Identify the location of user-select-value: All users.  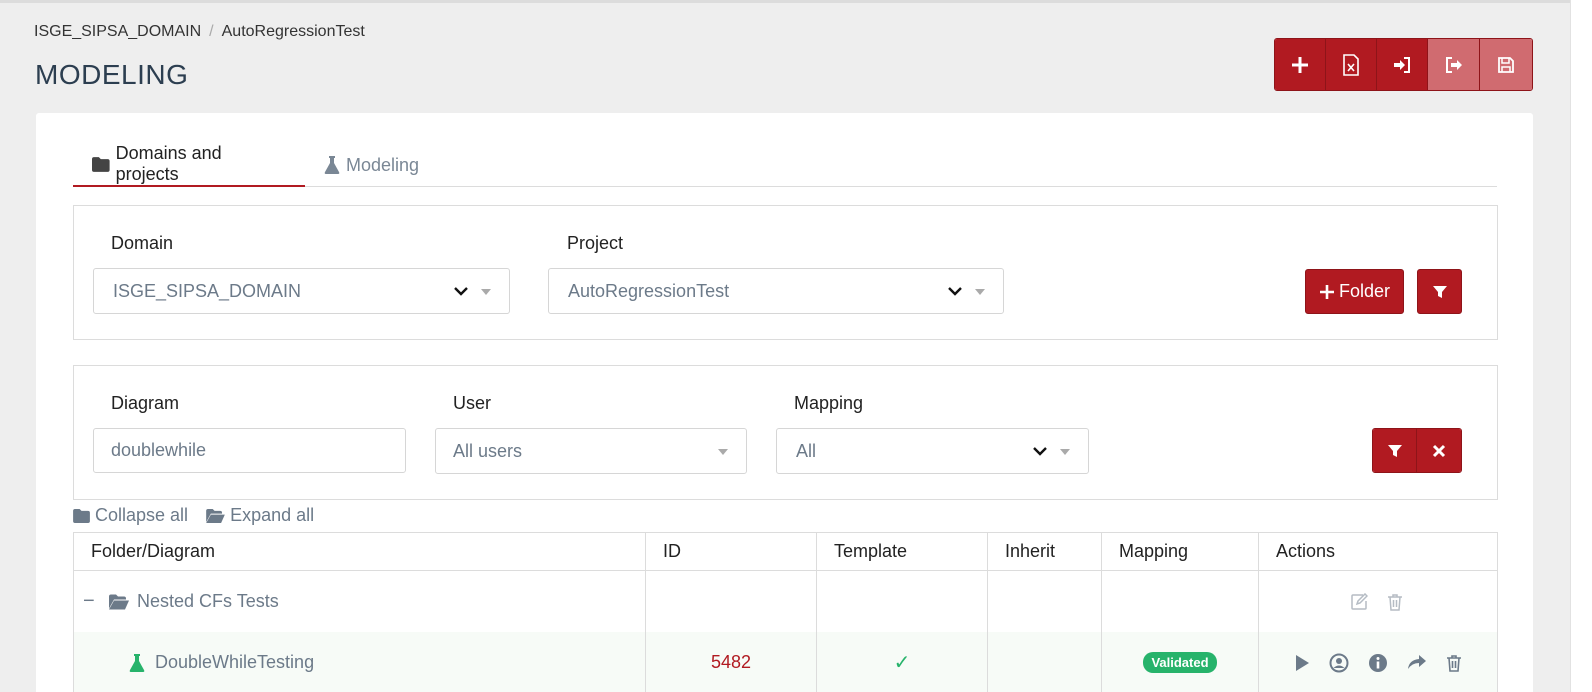
(488, 450).